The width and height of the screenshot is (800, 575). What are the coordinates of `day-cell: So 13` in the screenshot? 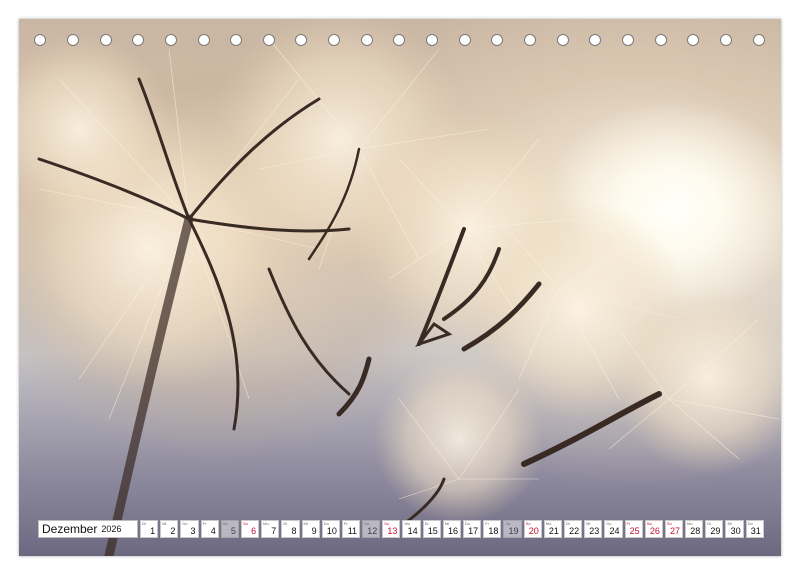 It's located at (391, 529).